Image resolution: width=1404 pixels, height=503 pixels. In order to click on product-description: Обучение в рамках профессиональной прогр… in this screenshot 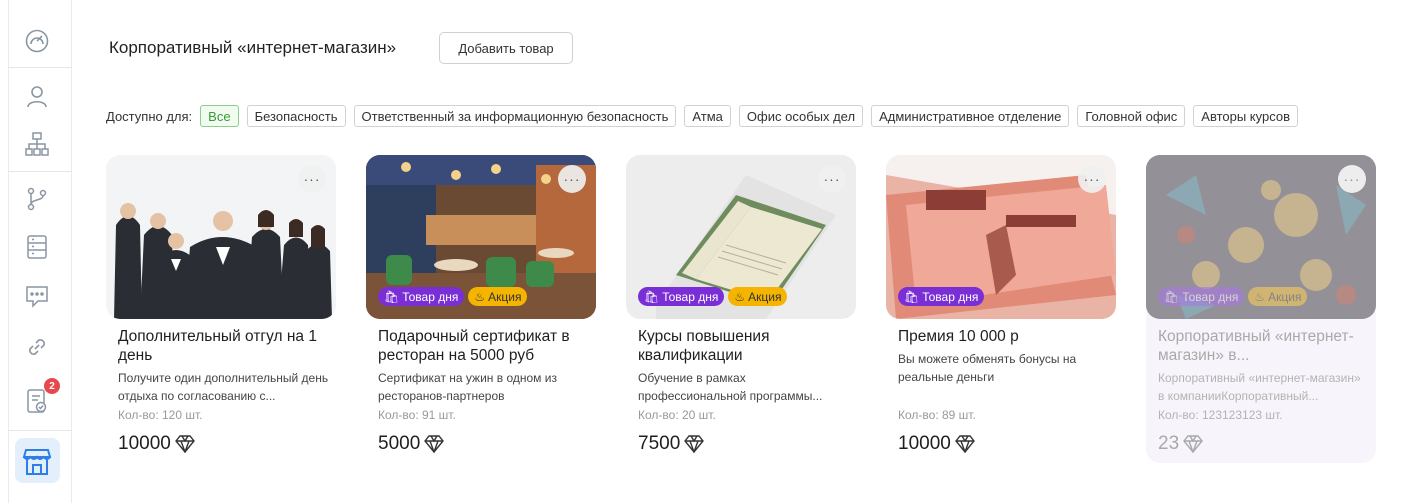, I will do `click(730, 387)`.